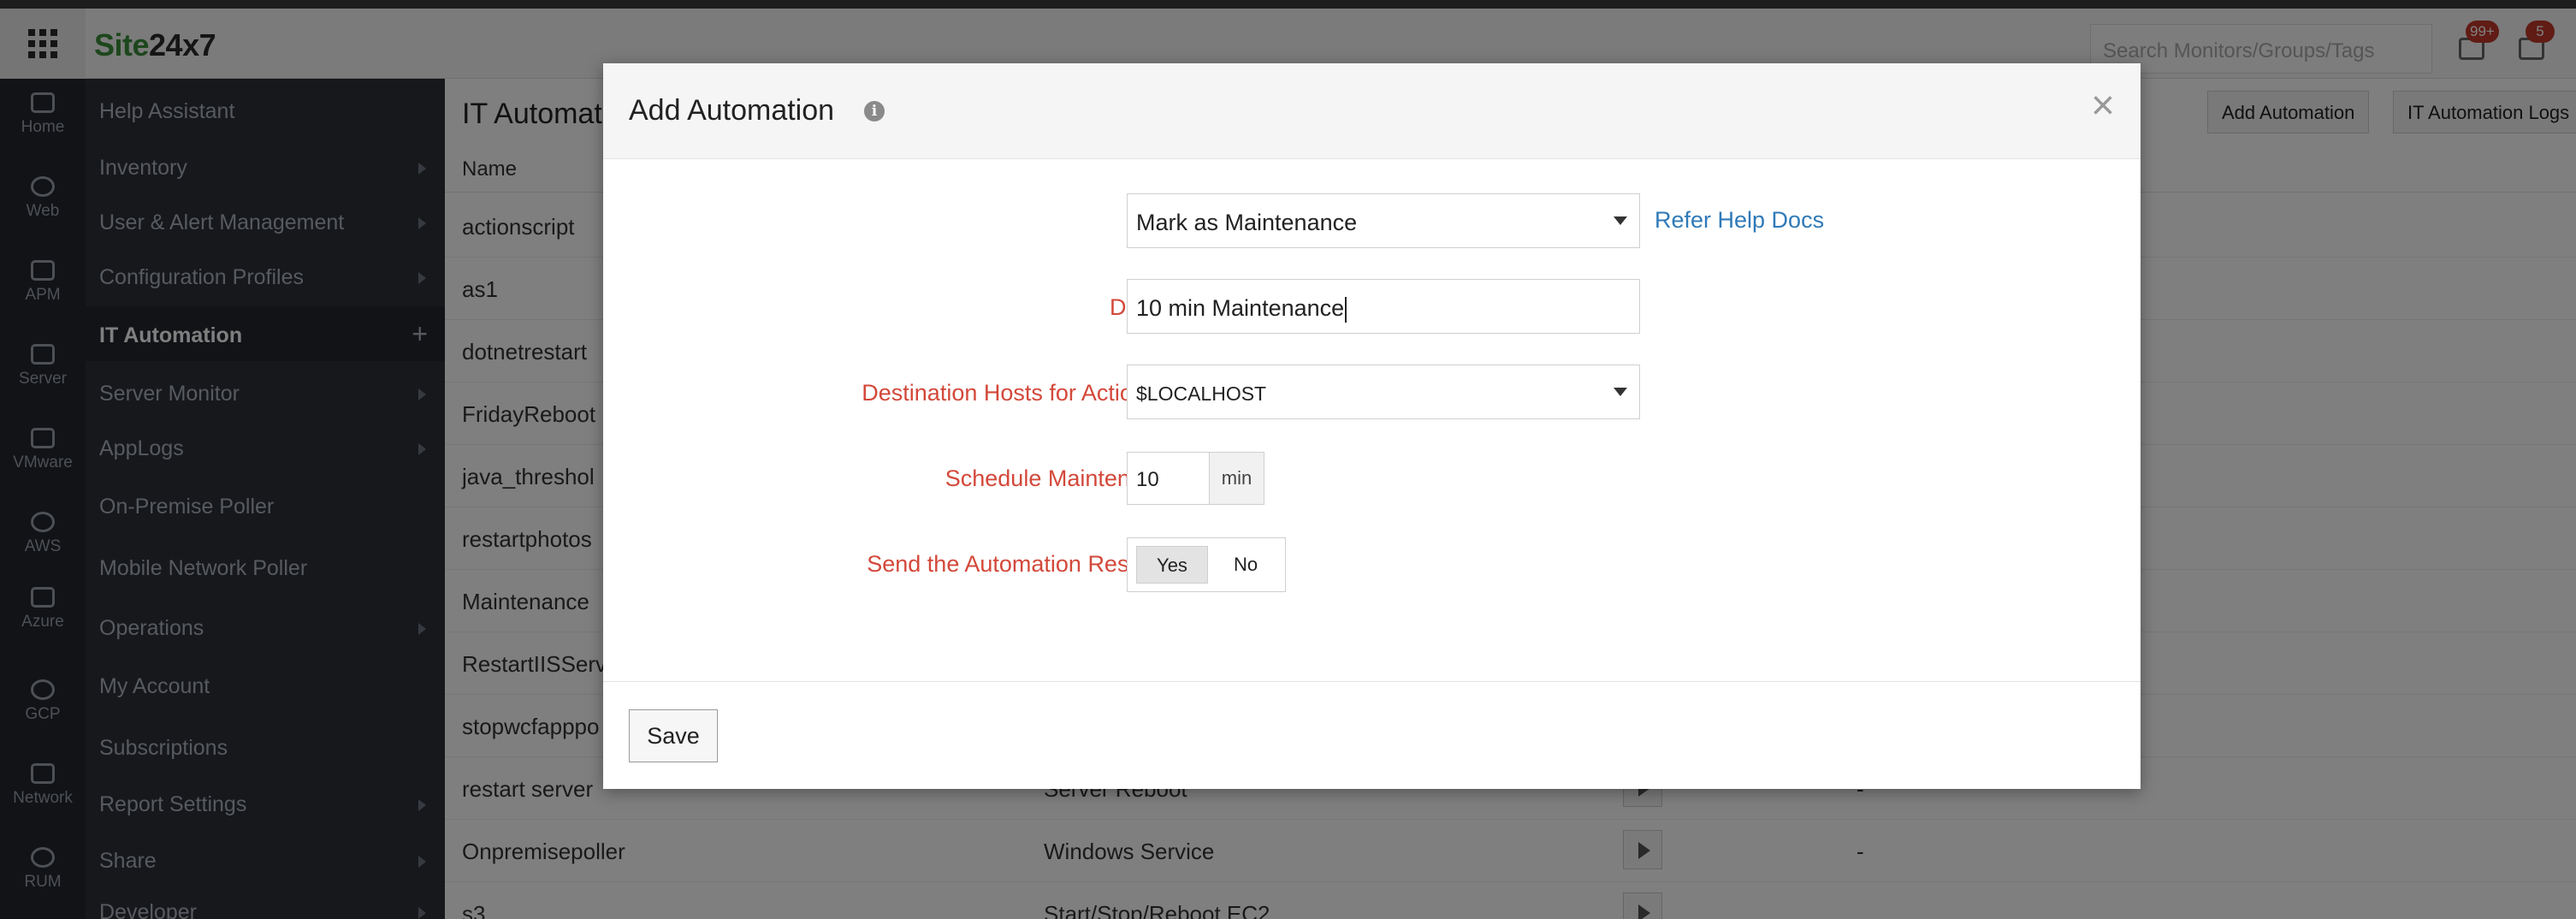 The image size is (2576, 919). What do you see at coordinates (1247, 222) in the screenshot?
I see `type-selected-value: Mark as Maintenance` at bounding box center [1247, 222].